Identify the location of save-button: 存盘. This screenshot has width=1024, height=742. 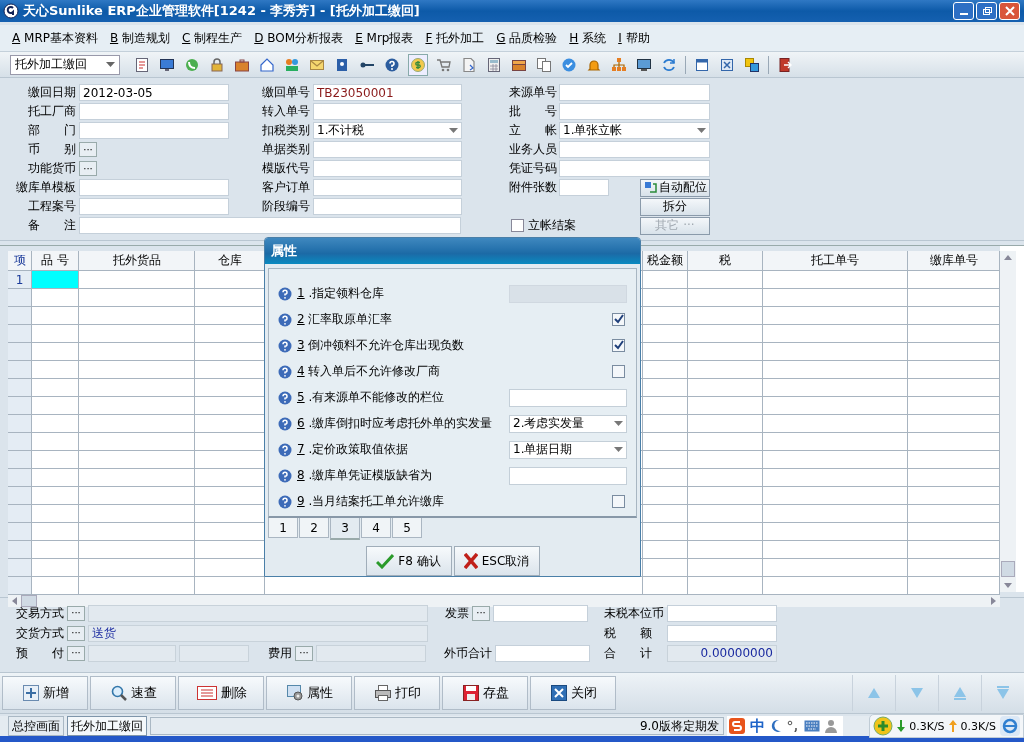
(485, 693).